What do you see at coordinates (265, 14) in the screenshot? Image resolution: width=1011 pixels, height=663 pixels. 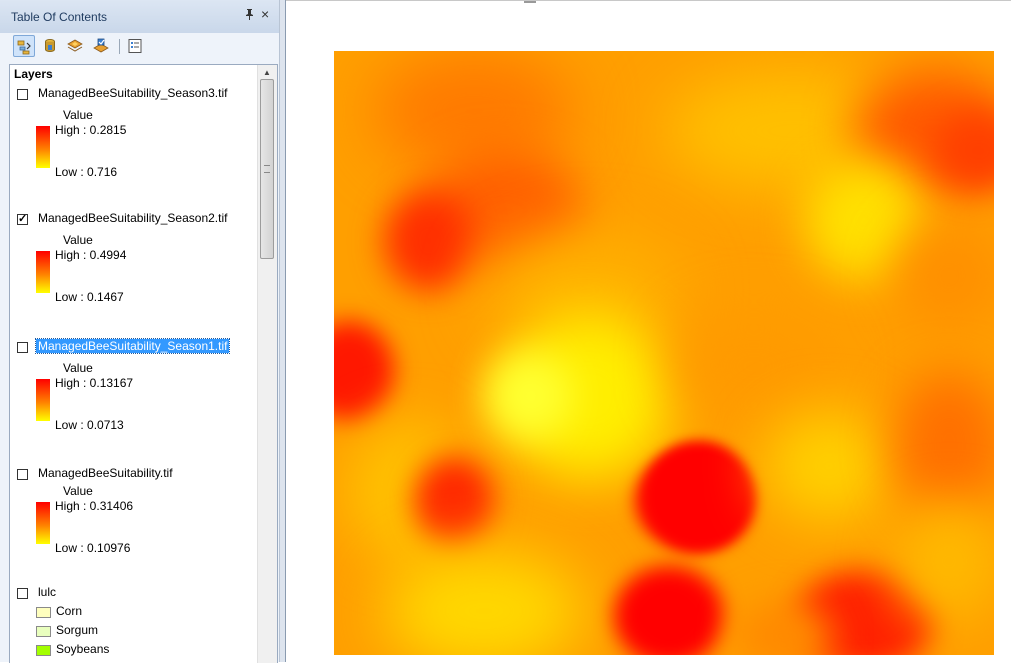 I see `close-icon: ×` at bounding box center [265, 14].